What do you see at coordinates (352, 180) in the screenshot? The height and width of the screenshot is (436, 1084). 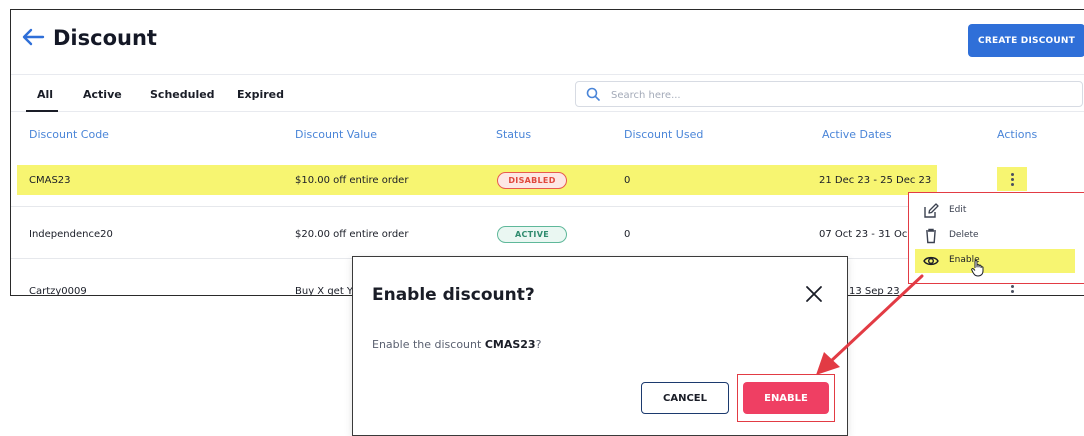 I see `discount-value: $10.00 off entire order` at bounding box center [352, 180].